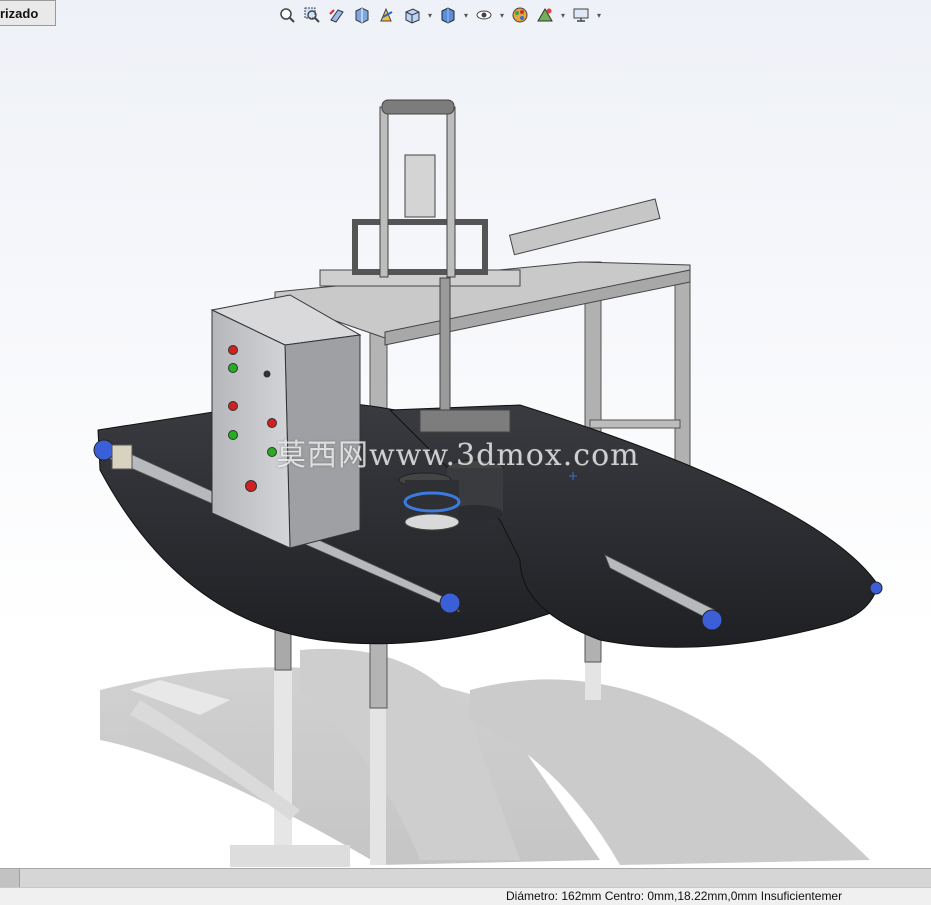 Image resolution: width=931 pixels, height=905 pixels. What do you see at coordinates (387, 15) in the screenshot?
I see `dynamic-annotation-icon` at bounding box center [387, 15].